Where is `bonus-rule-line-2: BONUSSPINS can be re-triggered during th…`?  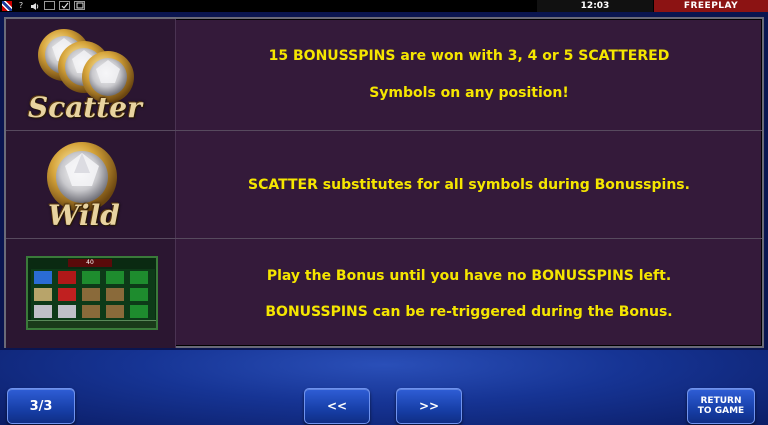 bonus-rule-line-2: BONUSSPINS can be re-triggered during th… is located at coordinates (469, 311).